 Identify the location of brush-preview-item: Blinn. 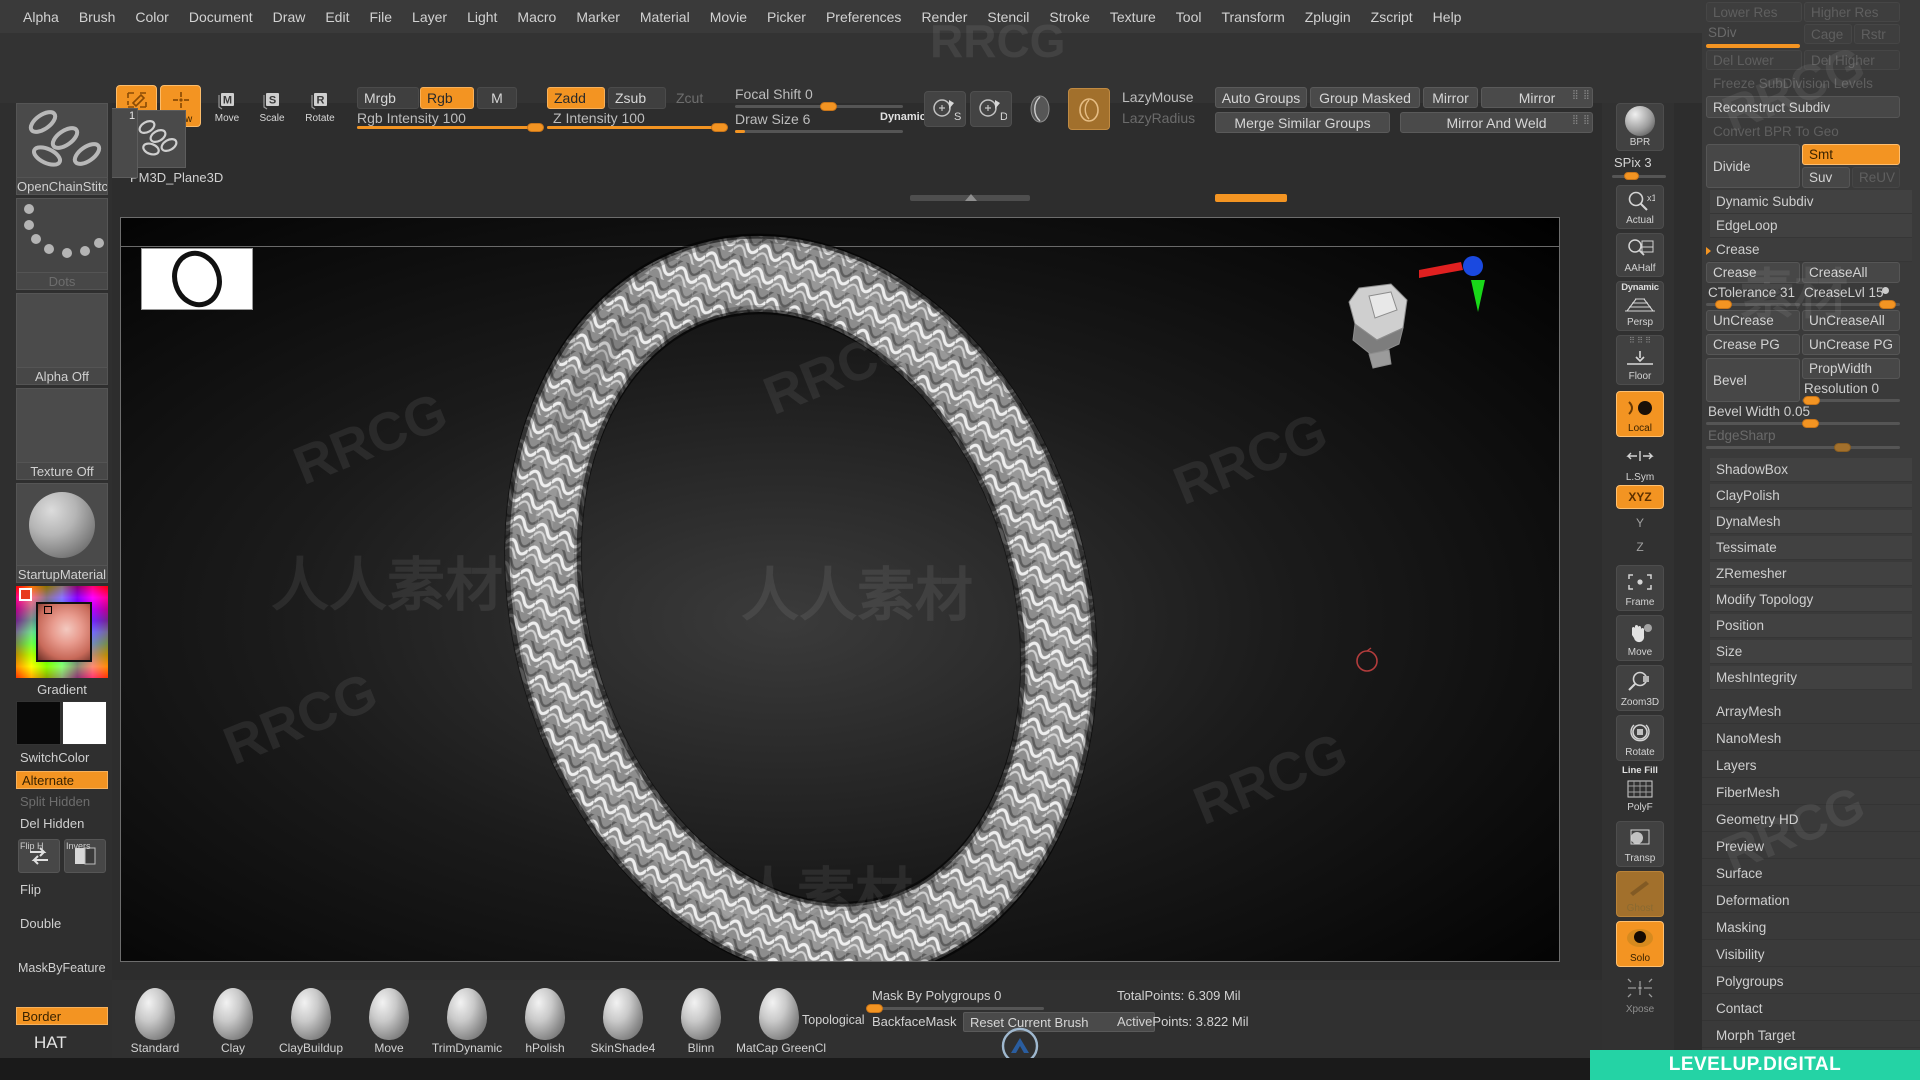
(701, 1021).